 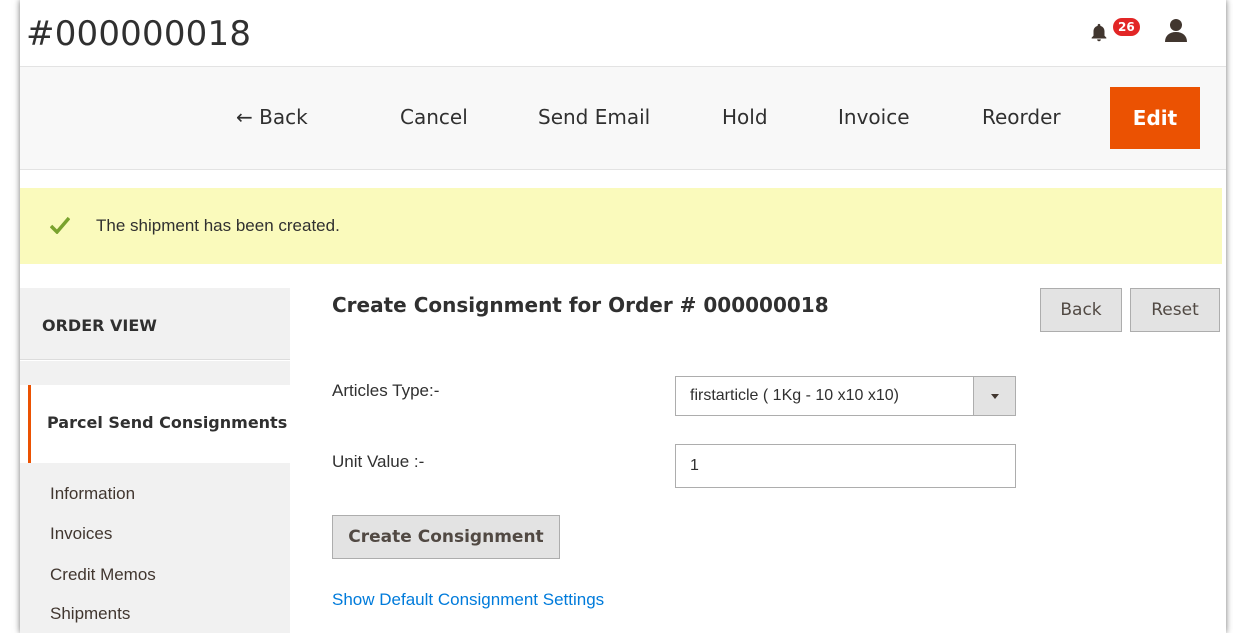 I want to click on chevron-down-icon, so click(x=995, y=396).